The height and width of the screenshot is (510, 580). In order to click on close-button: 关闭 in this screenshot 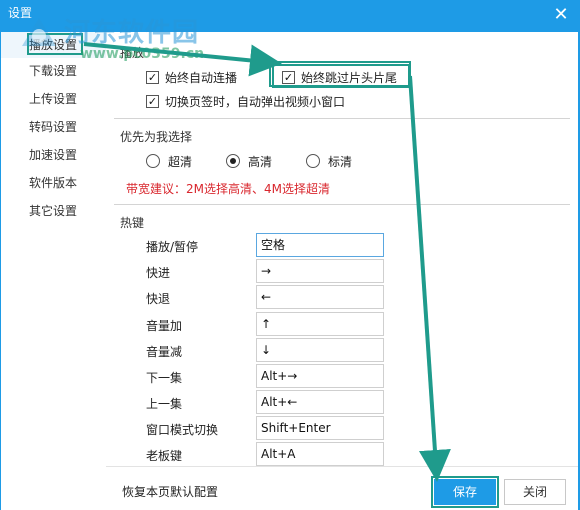, I will do `click(535, 492)`.